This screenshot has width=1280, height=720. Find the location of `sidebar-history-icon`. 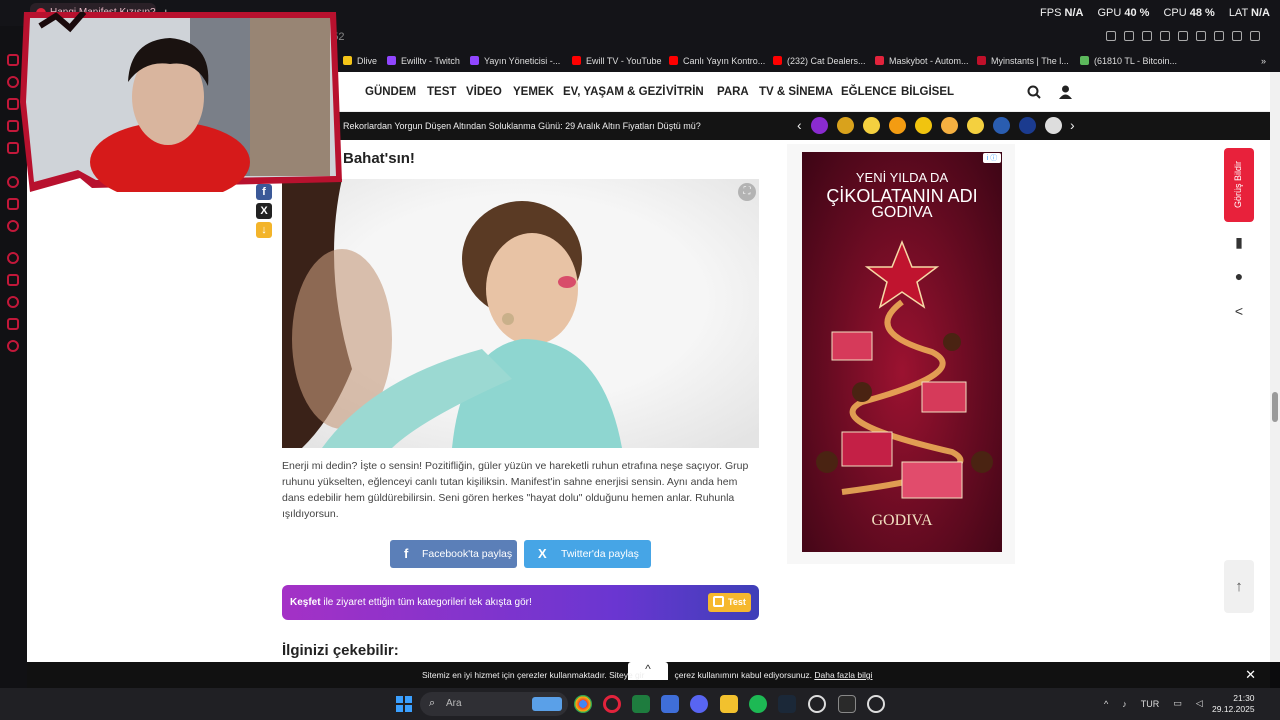

sidebar-history-icon is located at coordinates (13, 82).